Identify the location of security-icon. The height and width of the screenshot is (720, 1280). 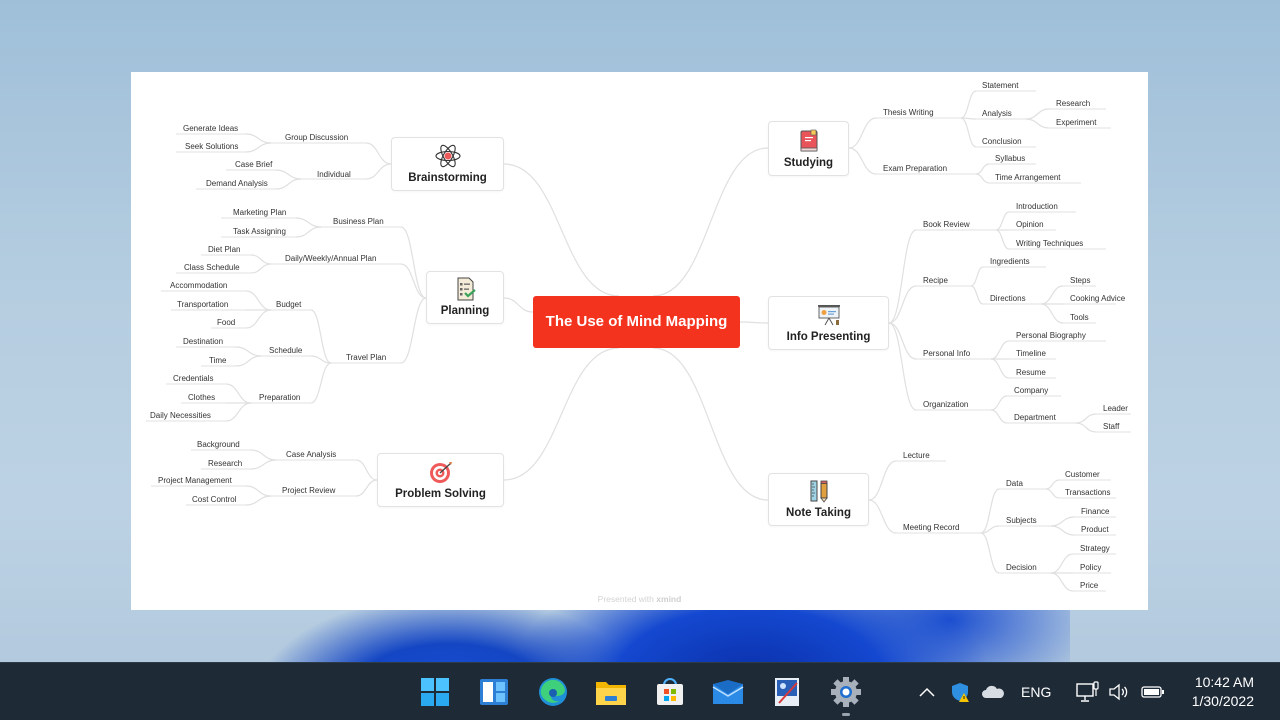
(961, 691).